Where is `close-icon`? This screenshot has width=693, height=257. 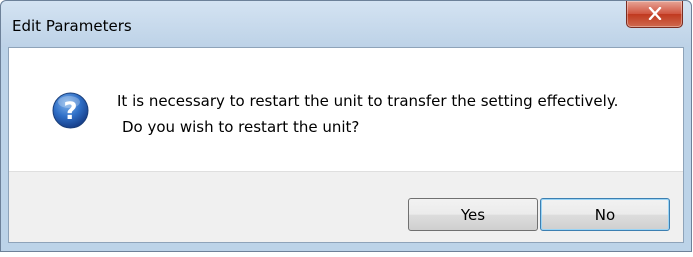 close-icon is located at coordinates (655, 13).